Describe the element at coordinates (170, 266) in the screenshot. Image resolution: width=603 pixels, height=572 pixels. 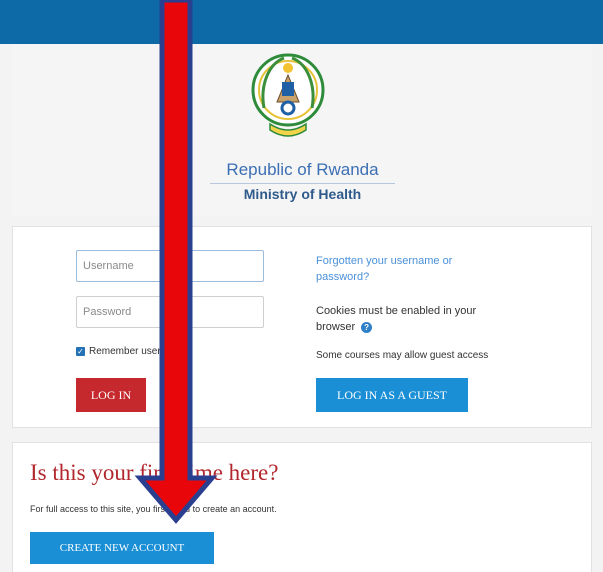
I see `username-input` at that location.